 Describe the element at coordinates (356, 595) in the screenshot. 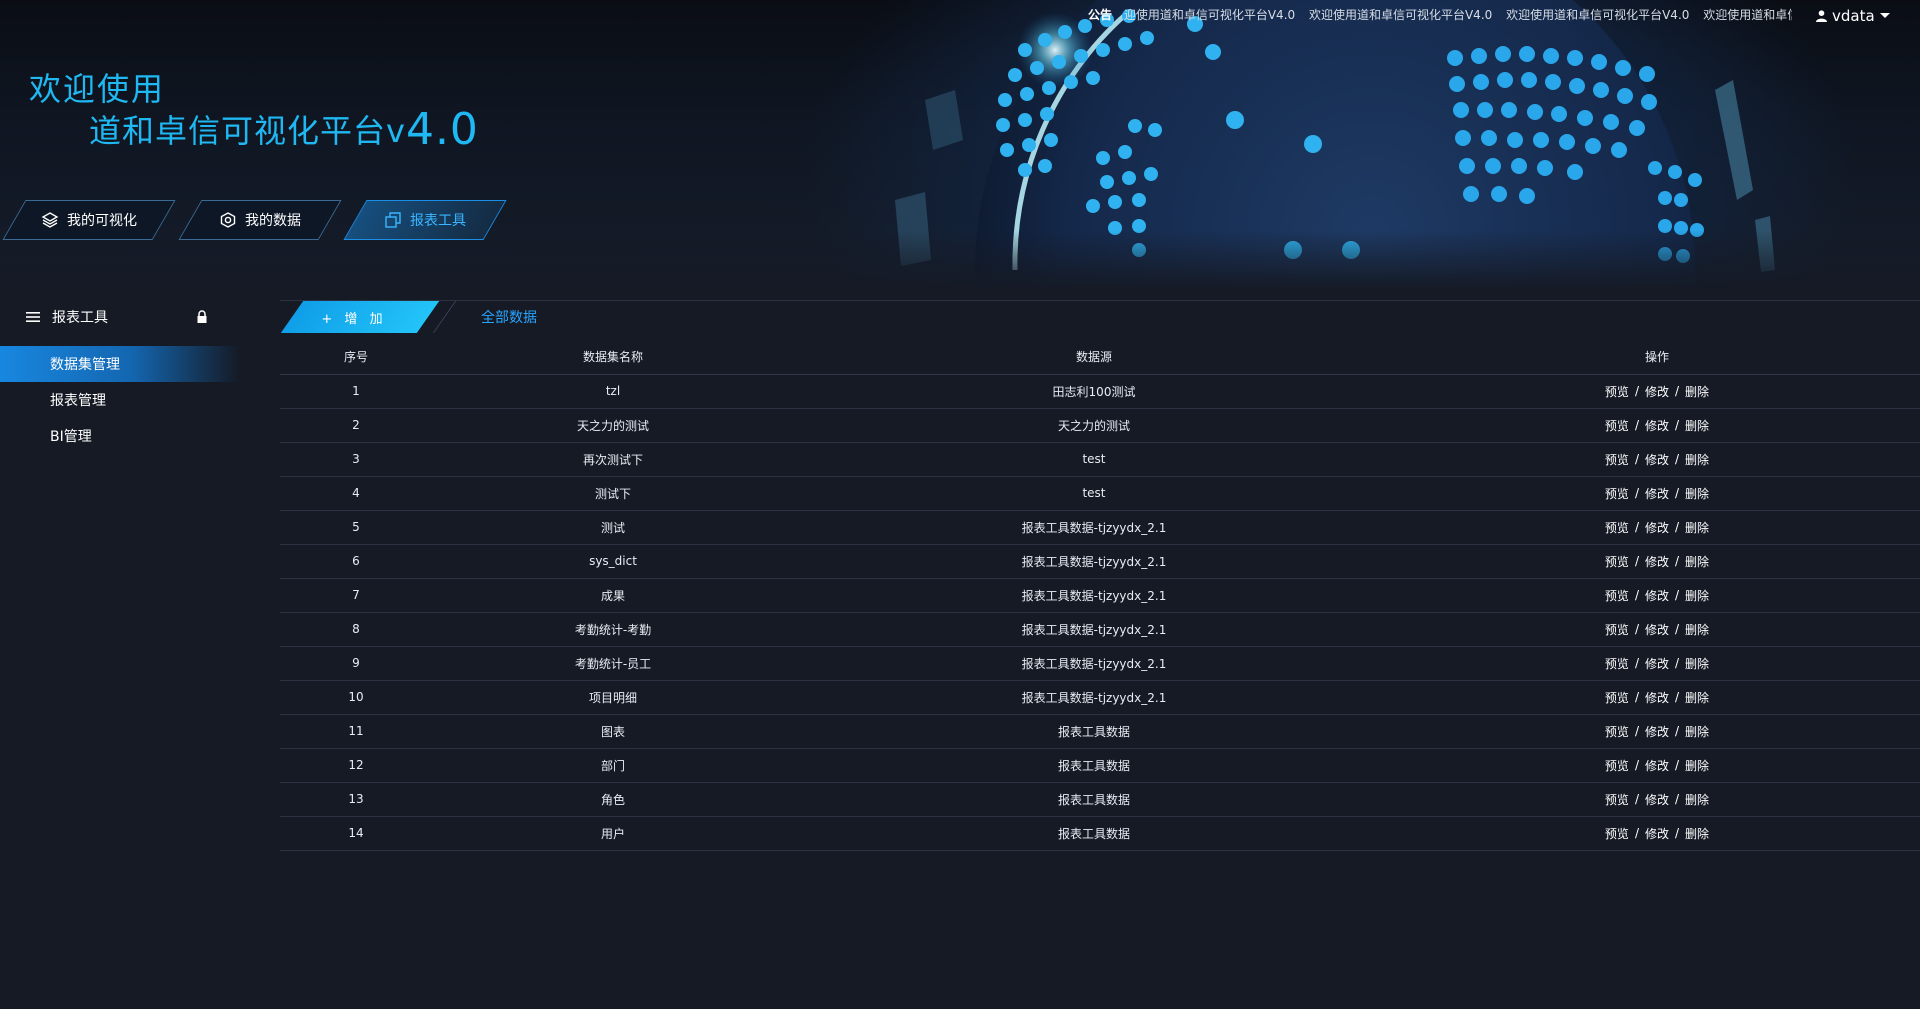

I see `cell-index: 7` at that location.